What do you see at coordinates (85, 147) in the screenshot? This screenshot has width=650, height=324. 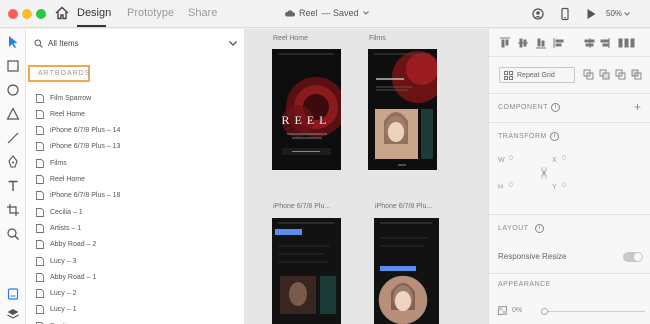 I see `layer-item-label: iPhone 6/7/8 Plus – 13` at bounding box center [85, 147].